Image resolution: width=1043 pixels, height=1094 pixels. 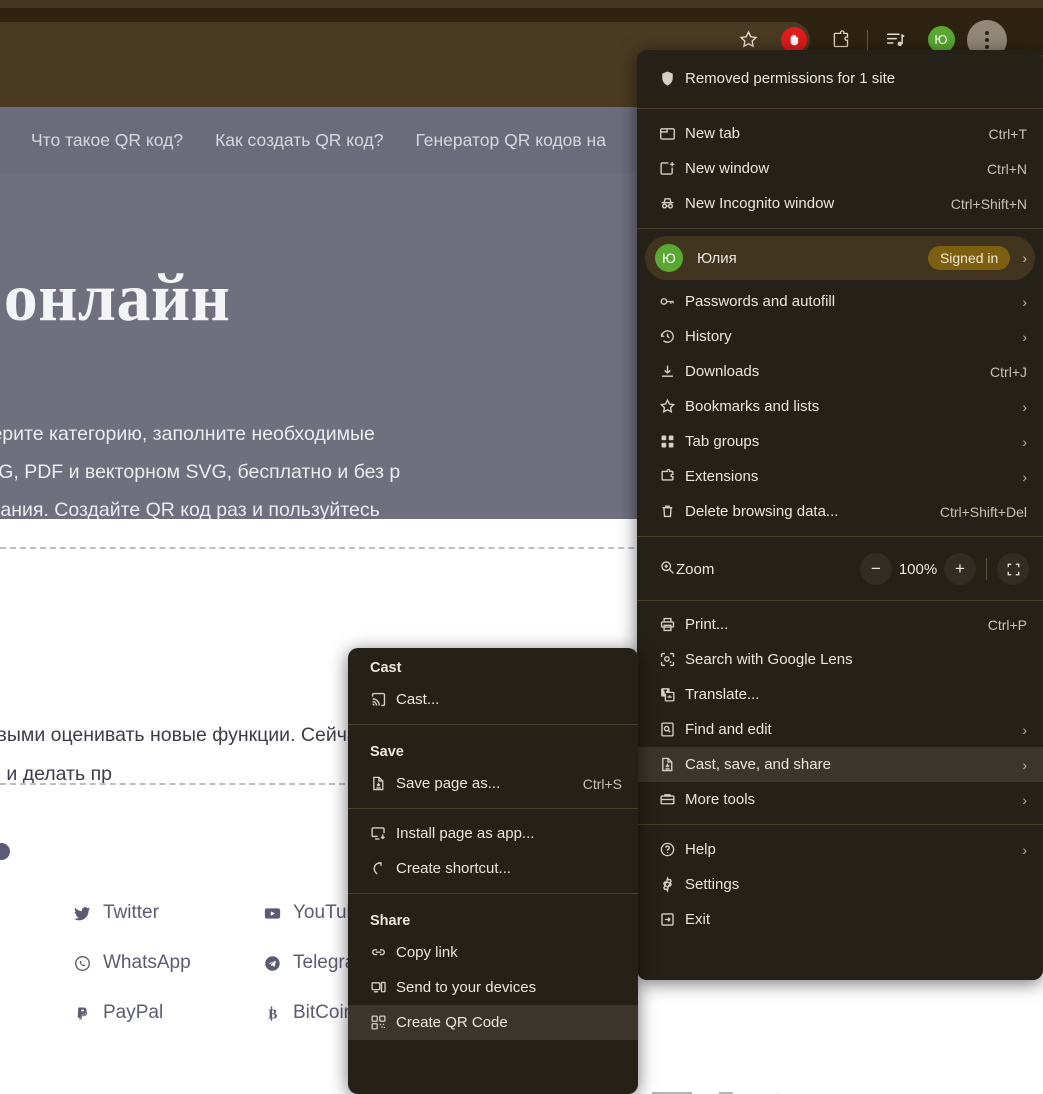 I want to click on nav-link-what-is-qr: Что такое QR код?, so click(x=107, y=140).